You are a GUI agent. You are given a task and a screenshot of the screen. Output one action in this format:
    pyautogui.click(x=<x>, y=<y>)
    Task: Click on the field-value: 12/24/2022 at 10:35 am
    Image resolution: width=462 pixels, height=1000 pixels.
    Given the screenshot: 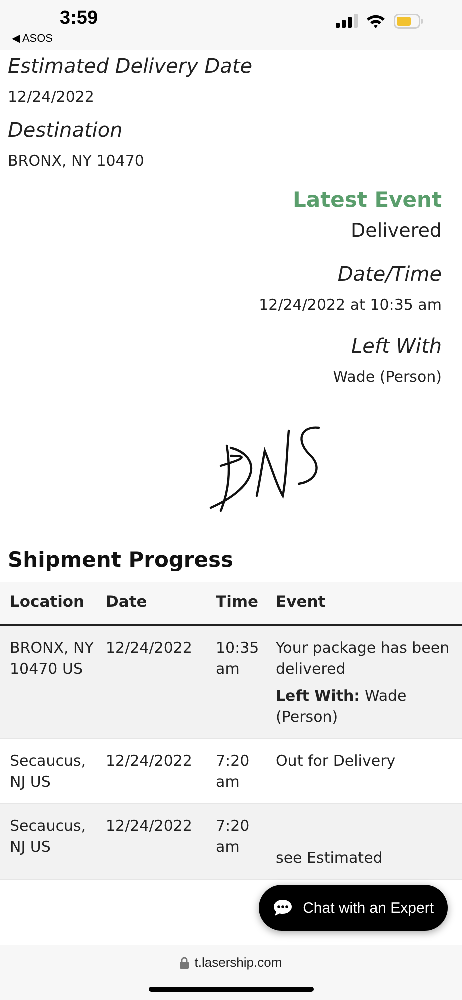 What is the action you would take?
    pyautogui.click(x=350, y=305)
    